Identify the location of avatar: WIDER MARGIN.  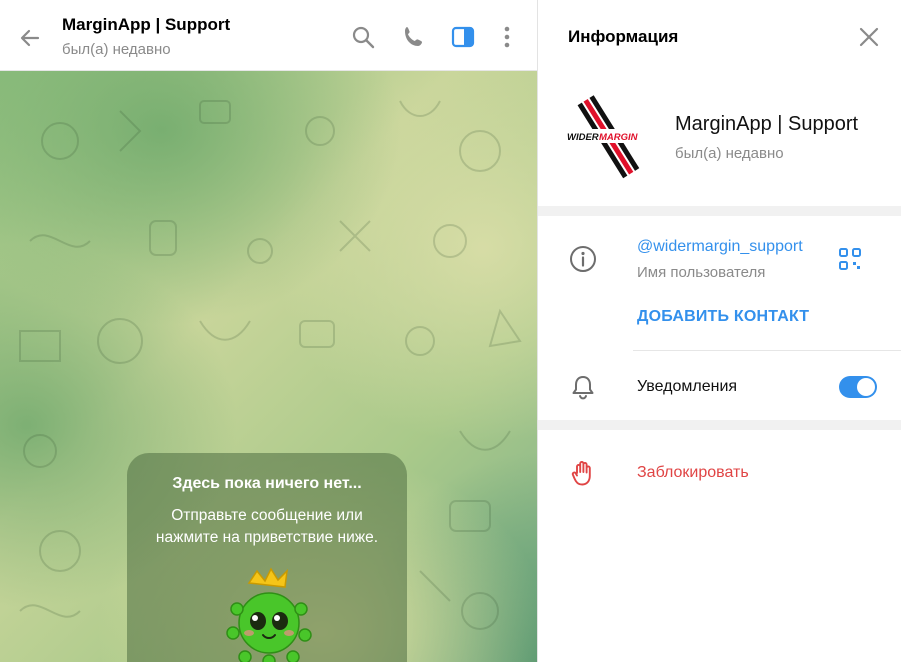
(608, 137).